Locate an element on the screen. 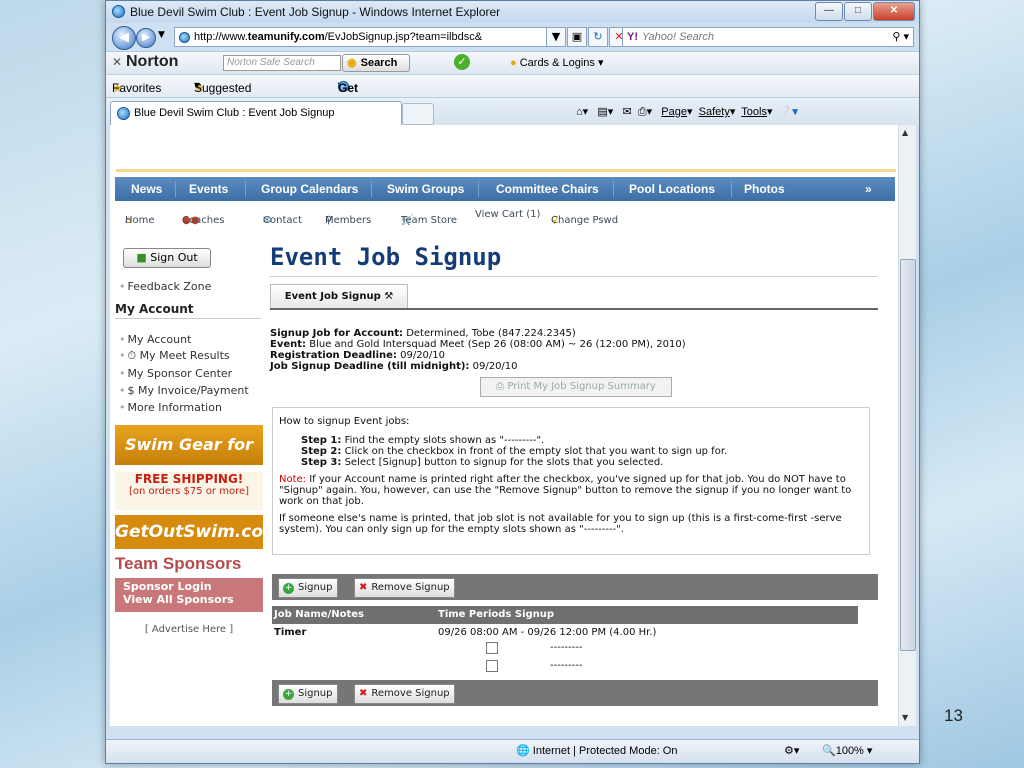 Image resolution: width=1024 pixels, height=768 pixels. view-all-sponsors-link: View All Sponsors is located at coordinates (193, 599).